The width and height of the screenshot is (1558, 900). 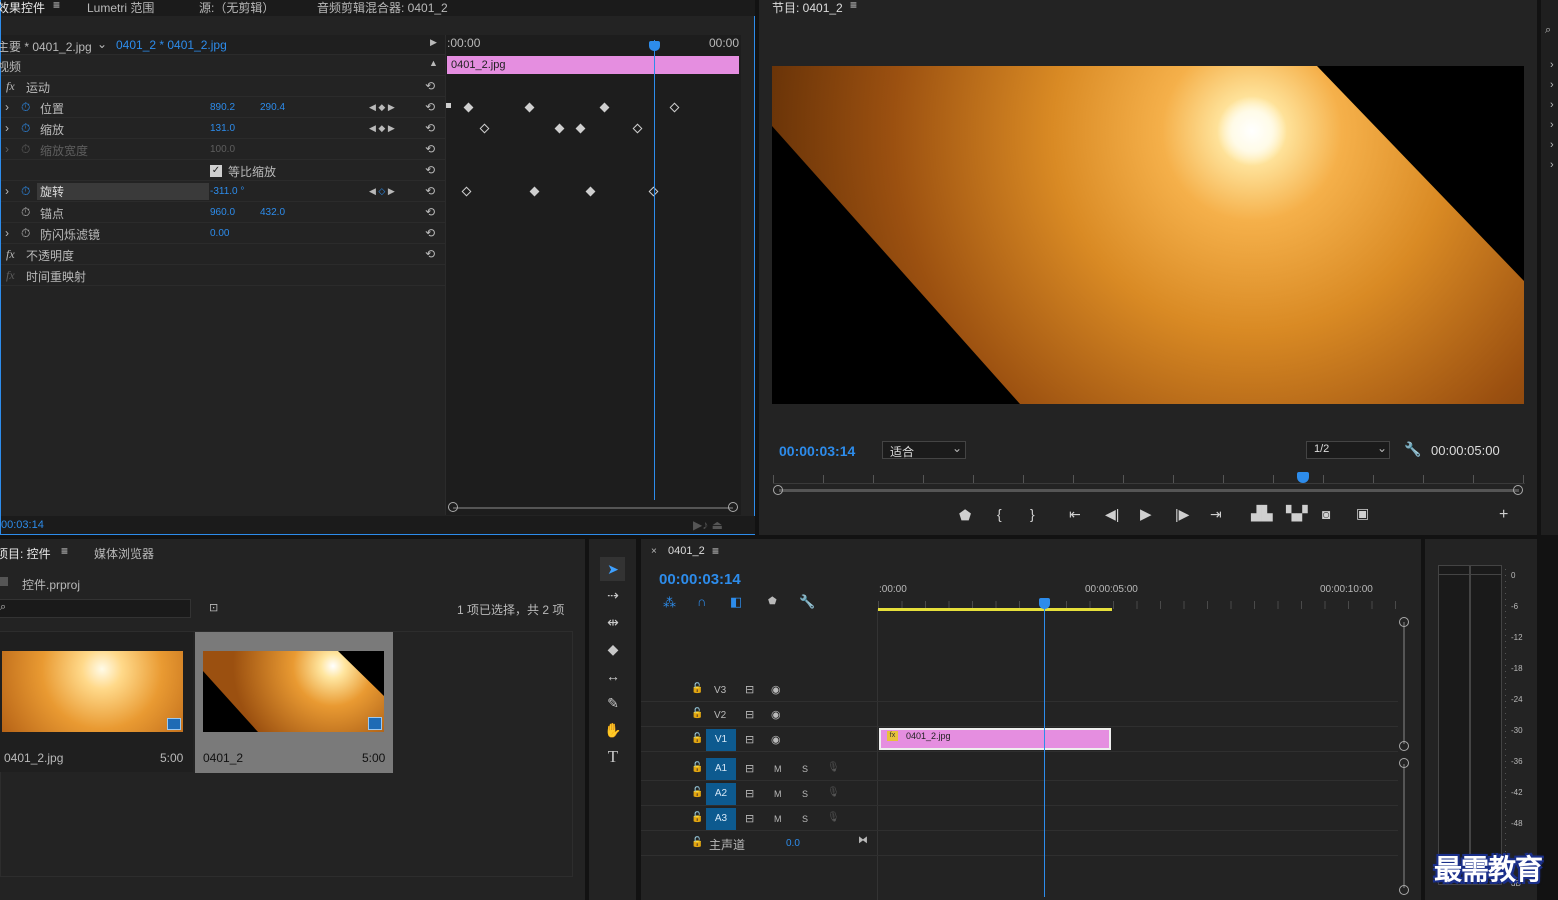 What do you see at coordinates (593, 508) in the screenshot?
I see `mini-scrollbar` at bounding box center [593, 508].